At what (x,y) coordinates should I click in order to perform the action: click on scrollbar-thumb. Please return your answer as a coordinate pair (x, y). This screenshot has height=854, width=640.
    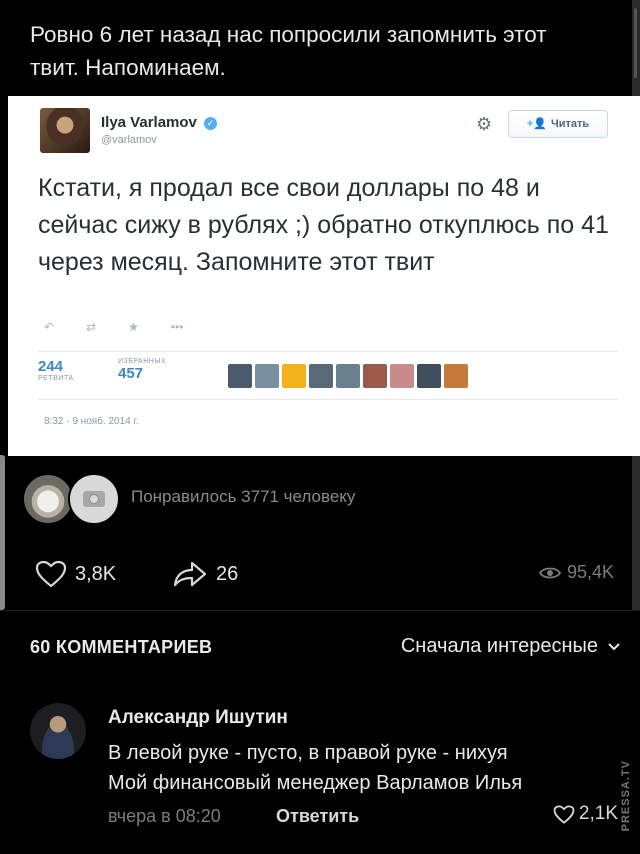
    Looking at the image, I should click on (635, 43).